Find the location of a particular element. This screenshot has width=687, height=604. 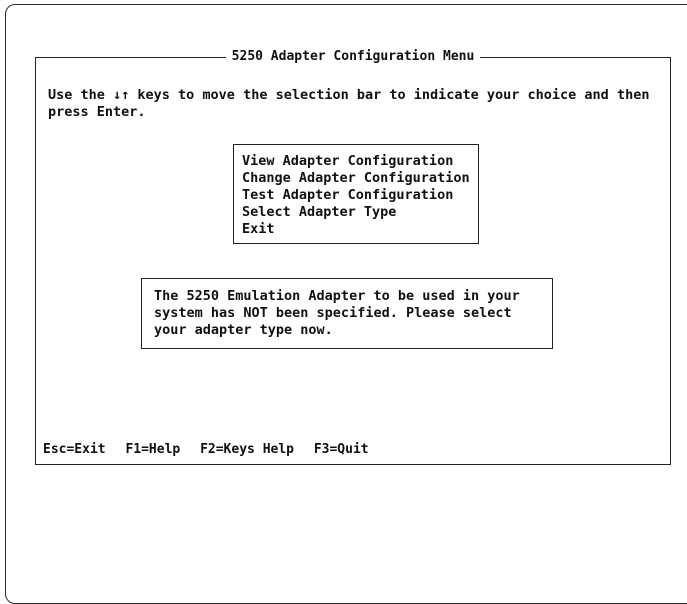

menu-item-view-adapter-configuration: View Adapter Configuration is located at coordinates (360, 161).